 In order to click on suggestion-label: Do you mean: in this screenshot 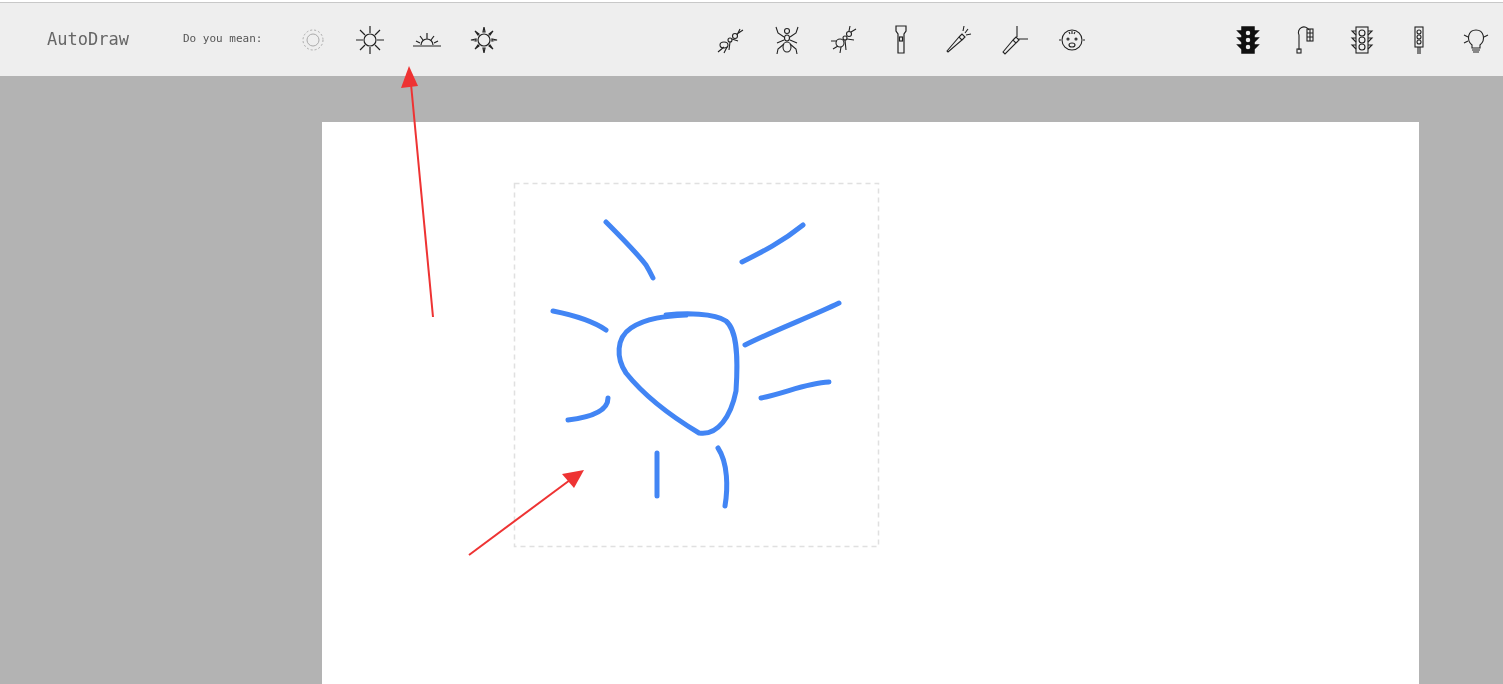, I will do `click(223, 39)`.